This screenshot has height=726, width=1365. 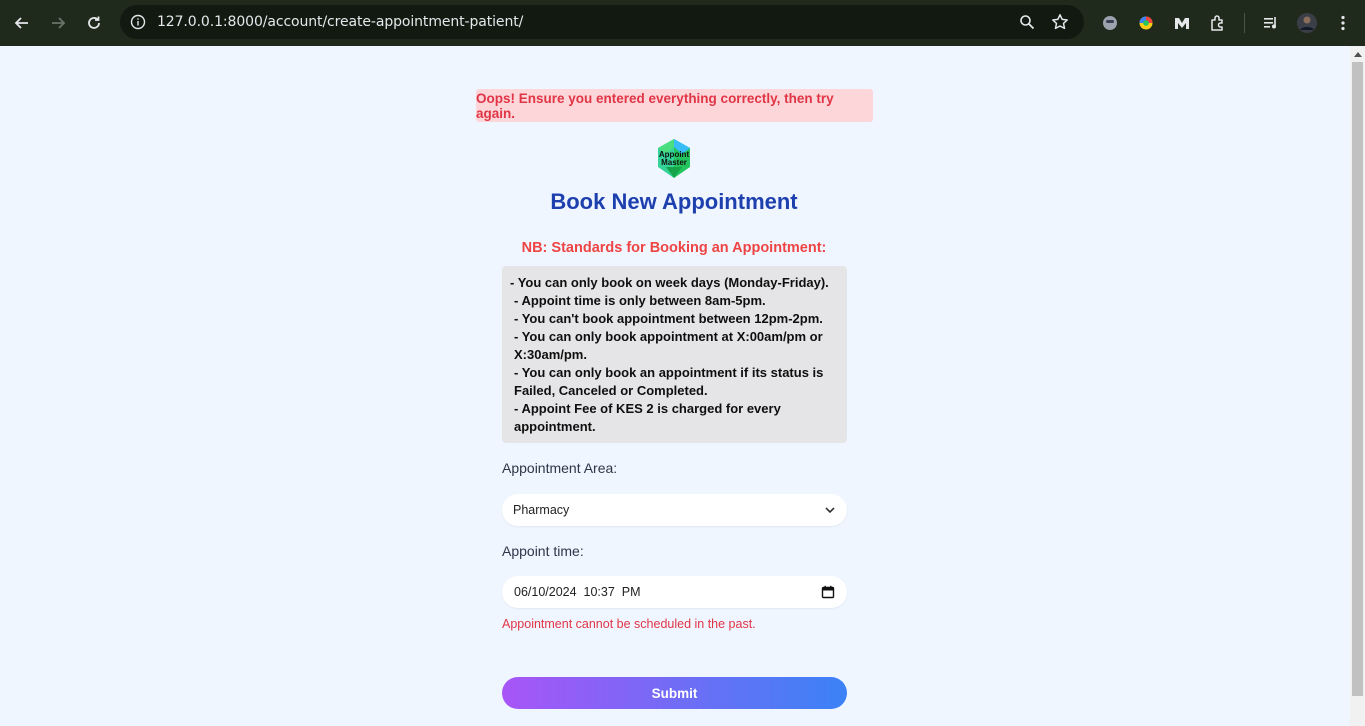 I want to click on rule-line: appointment., so click(x=555, y=426).